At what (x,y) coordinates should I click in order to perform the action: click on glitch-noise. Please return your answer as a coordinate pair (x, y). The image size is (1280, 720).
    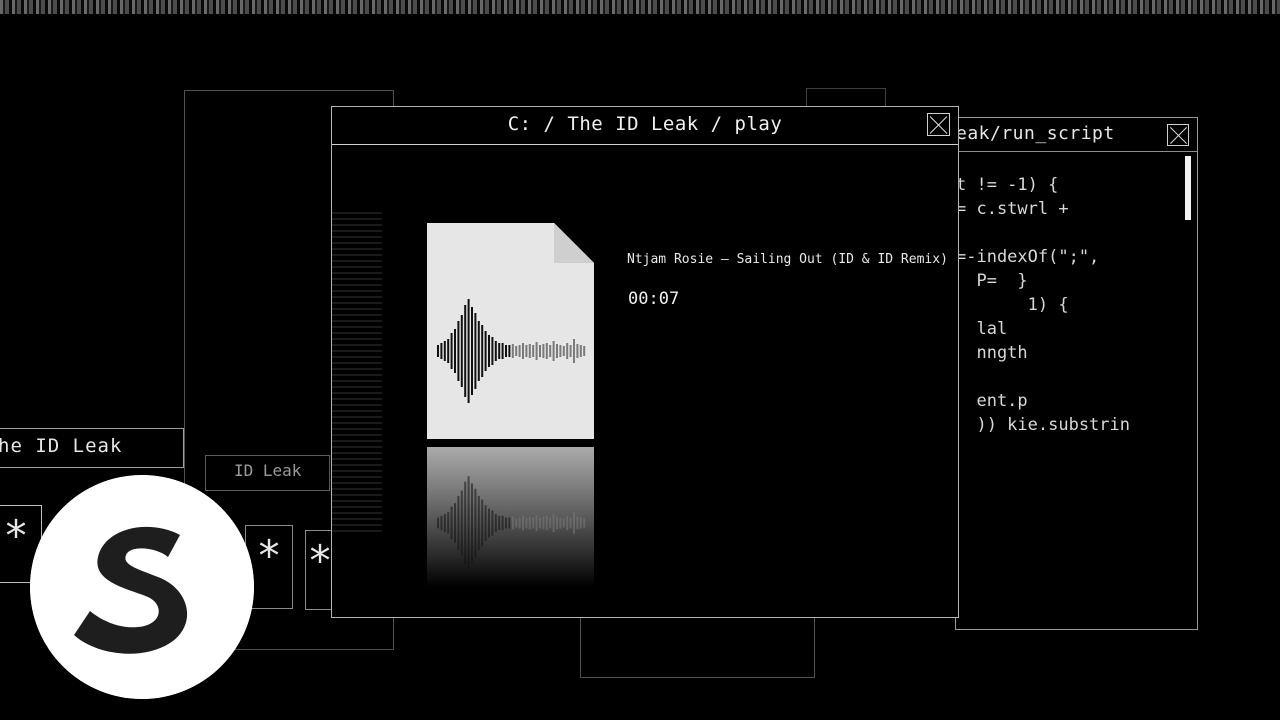
    Looking at the image, I should click on (357, 372).